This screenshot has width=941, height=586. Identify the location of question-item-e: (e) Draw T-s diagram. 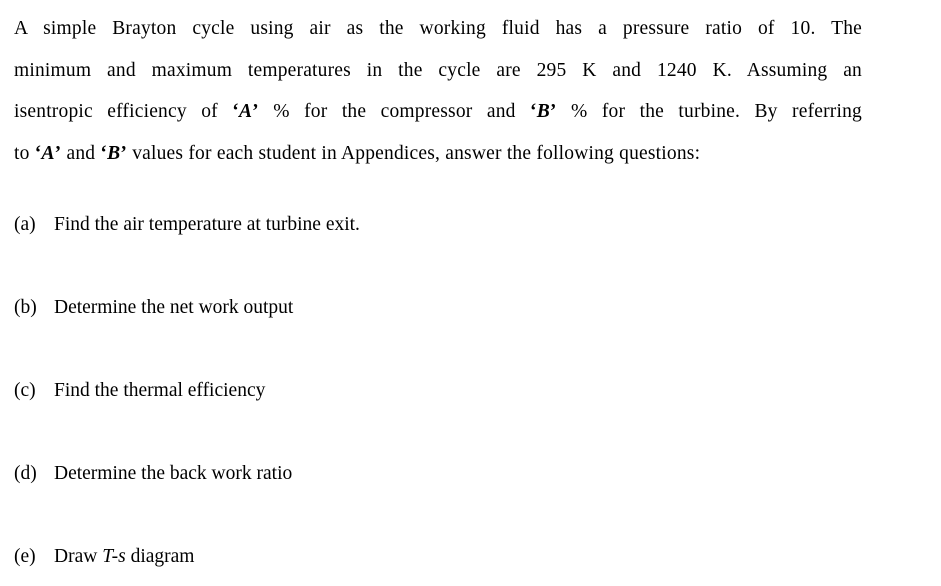
(464, 565).